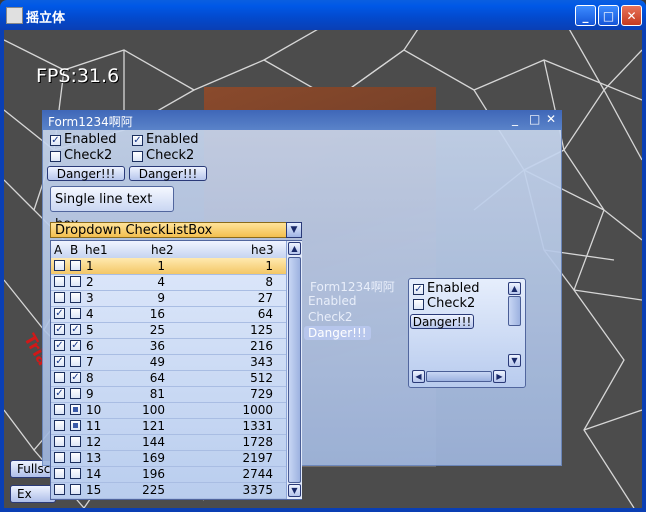 This screenshot has width=646, height=512. What do you see at coordinates (90, 394) in the screenshot?
I see `cell-he1: 9` at bounding box center [90, 394].